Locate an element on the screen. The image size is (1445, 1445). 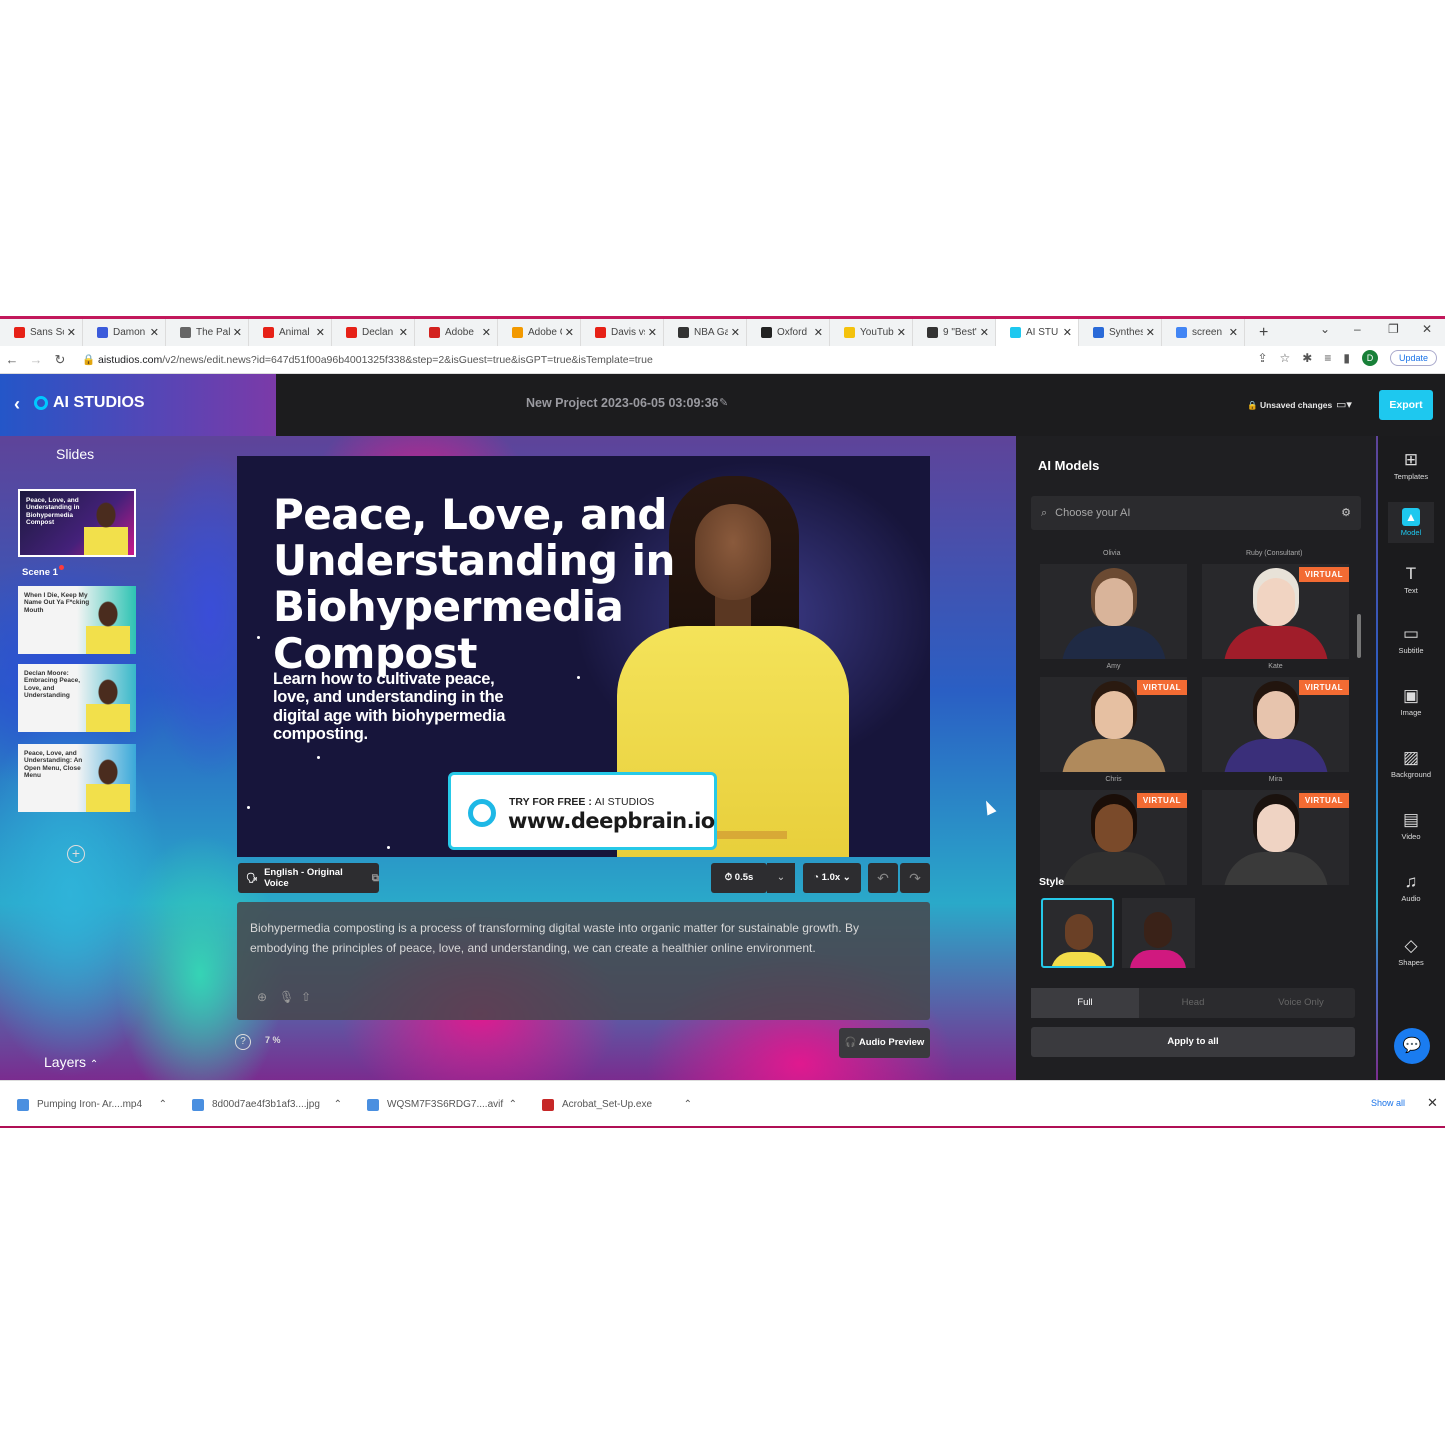
pause-button: ⏱ 0.5s is located at coordinates (739, 878).